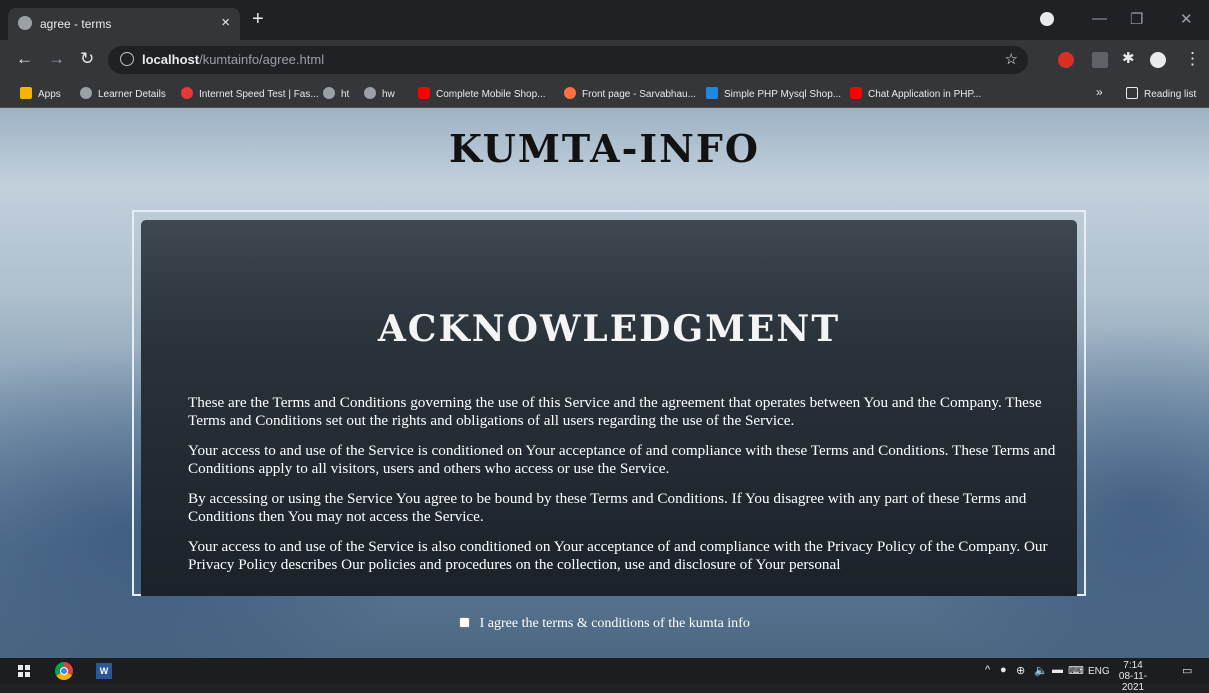 The width and height of the screenshot is (1209, 693). I want to click on bookmark-apps: Apps, so click(40, 93).